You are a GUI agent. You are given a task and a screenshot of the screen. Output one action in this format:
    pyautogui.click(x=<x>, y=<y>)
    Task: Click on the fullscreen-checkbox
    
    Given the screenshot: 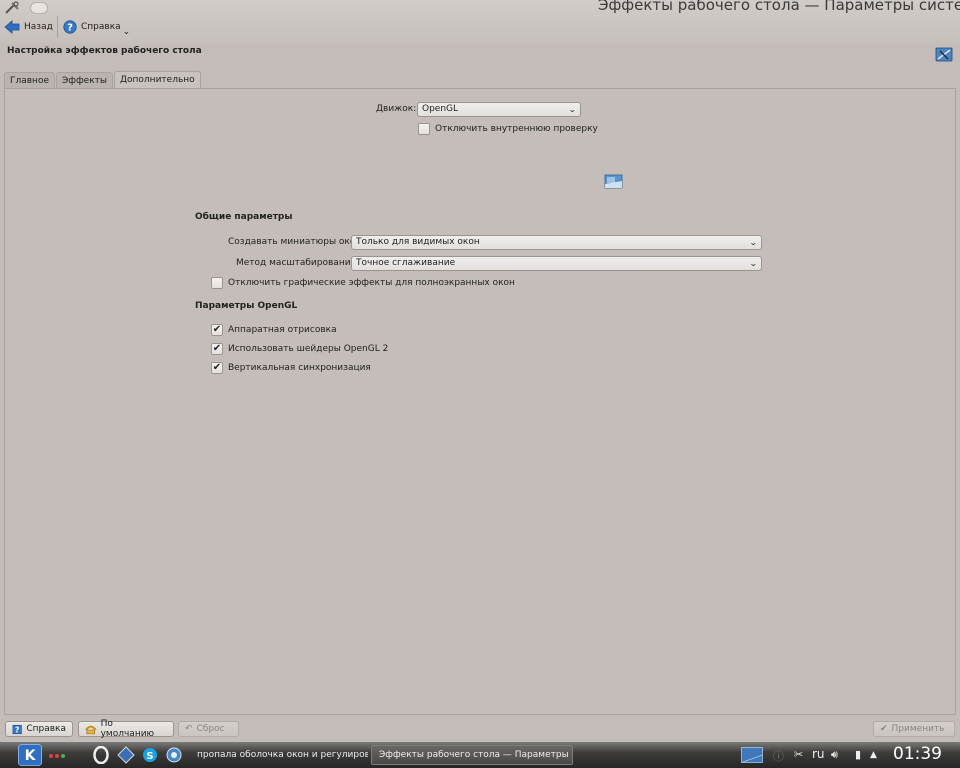 What is the action you would take?
    pyautogui.click(x=217, y=283)
    